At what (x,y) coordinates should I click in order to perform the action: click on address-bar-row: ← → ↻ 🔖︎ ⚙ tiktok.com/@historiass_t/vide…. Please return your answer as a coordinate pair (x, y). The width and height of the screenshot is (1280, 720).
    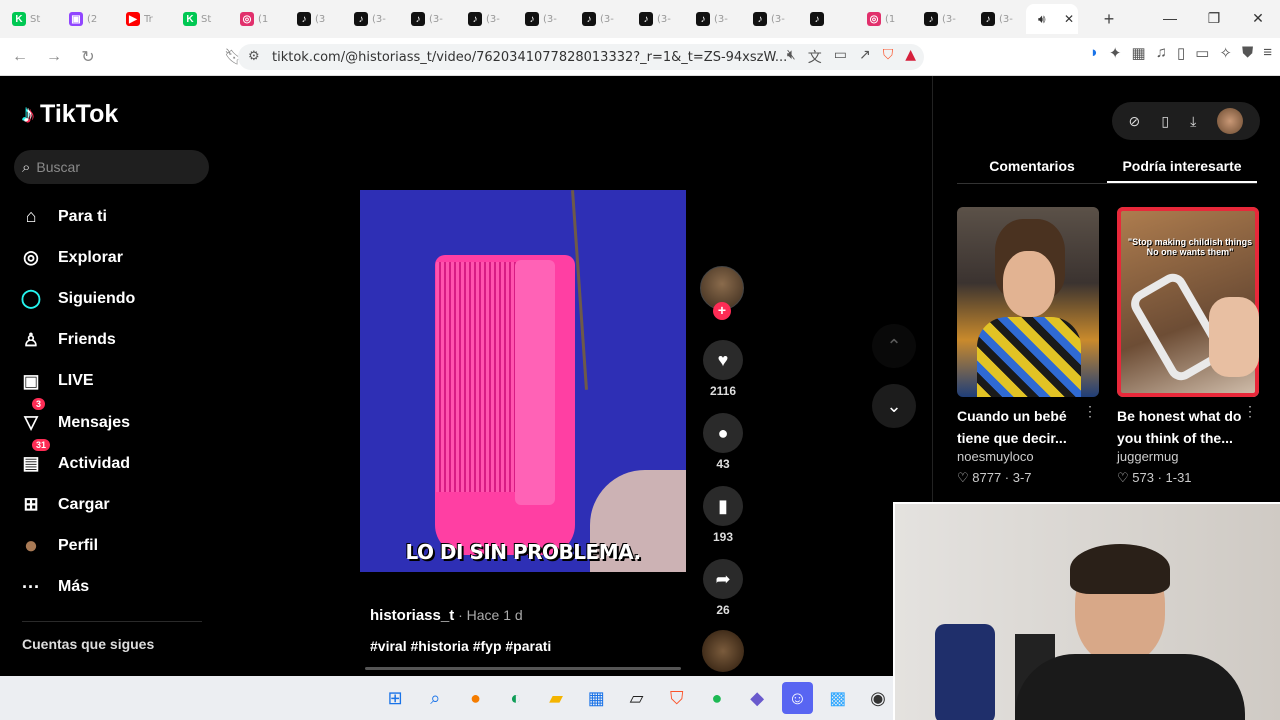
    Looking at the image, I should click on (640, 57).